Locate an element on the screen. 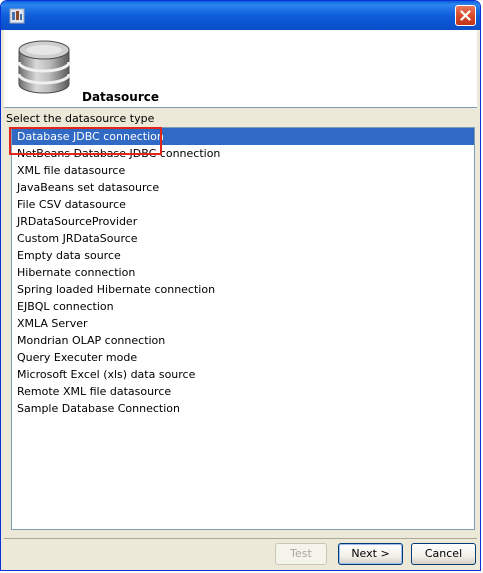 Image resolution: width=483 pixels, height=573 pixels. test-button: Test is located at coordinates (301, 554).